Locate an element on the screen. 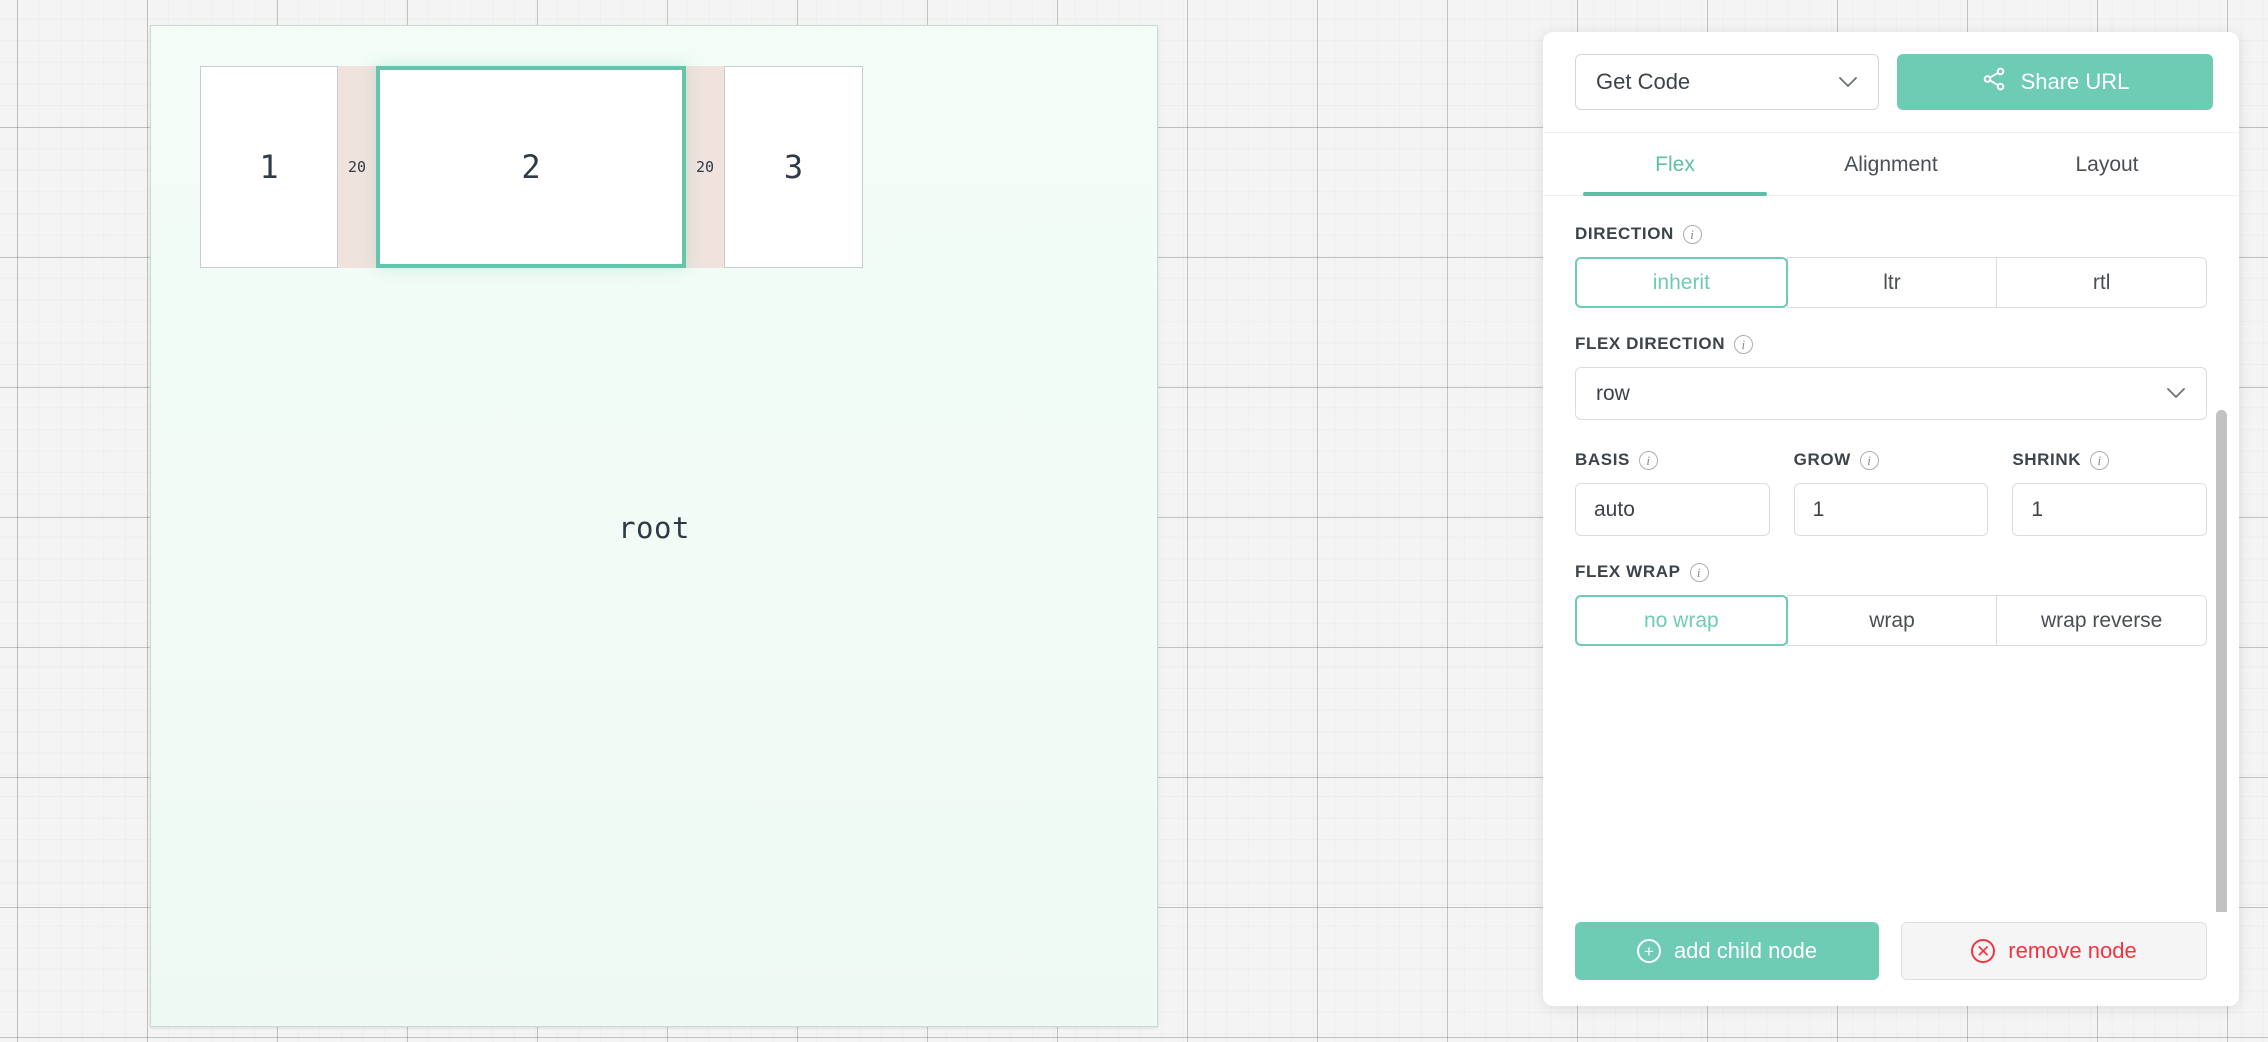 The width and height of the screenshot is (2268, 1042). basis-field: BASIS i is located at coordinates (1672, 493).